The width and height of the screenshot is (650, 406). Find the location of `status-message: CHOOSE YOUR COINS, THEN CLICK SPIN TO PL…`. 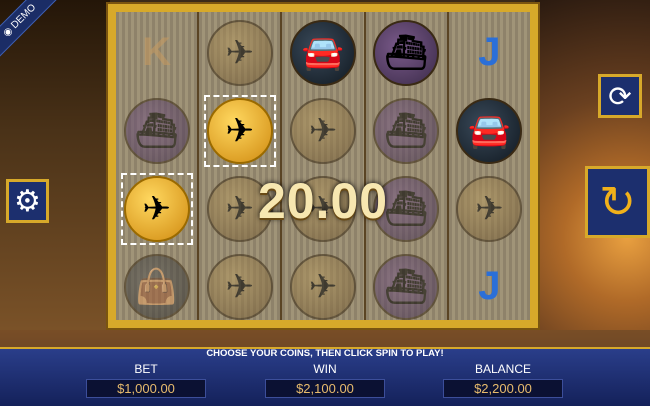

status-message: CHOOSE YOUR COINS, THEN CLICK SPIN TO PL… is located at coordinates (325, 353).